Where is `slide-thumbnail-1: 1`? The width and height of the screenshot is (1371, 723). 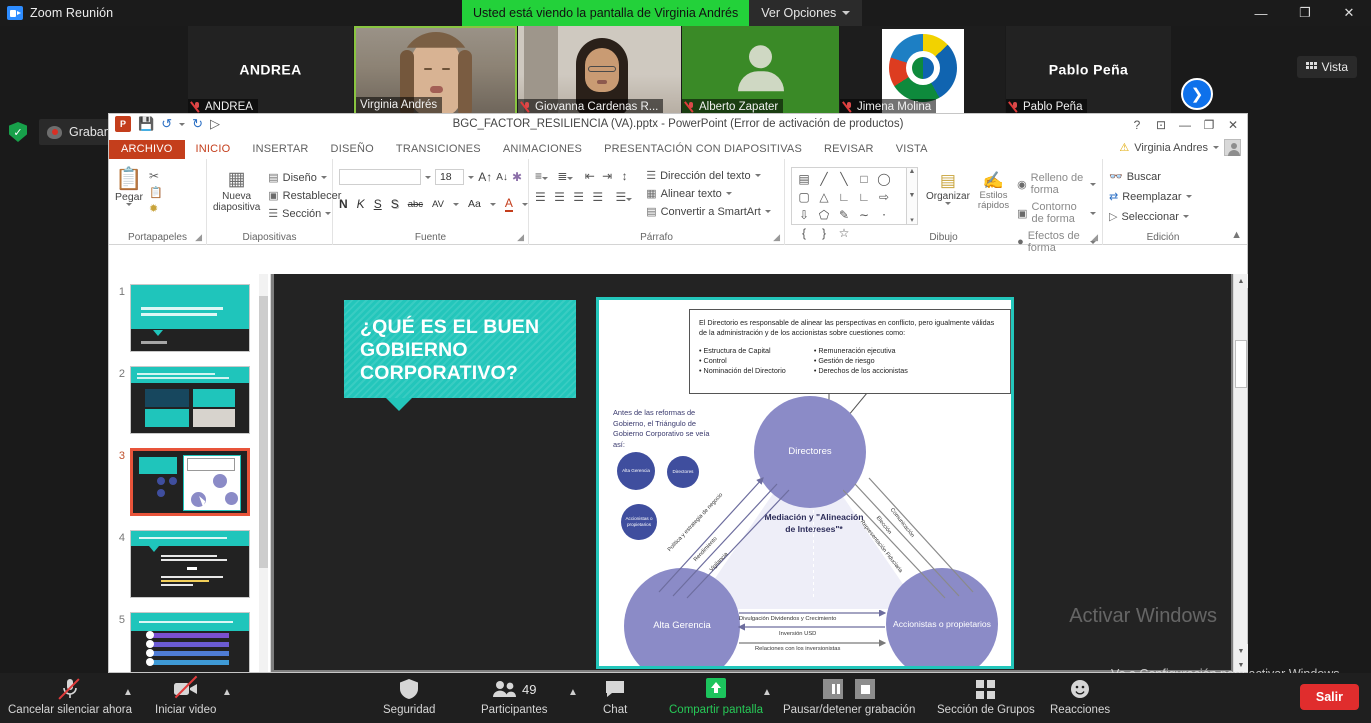 slide-thumbnail-1: 1 is located at coordinates (185, 318).